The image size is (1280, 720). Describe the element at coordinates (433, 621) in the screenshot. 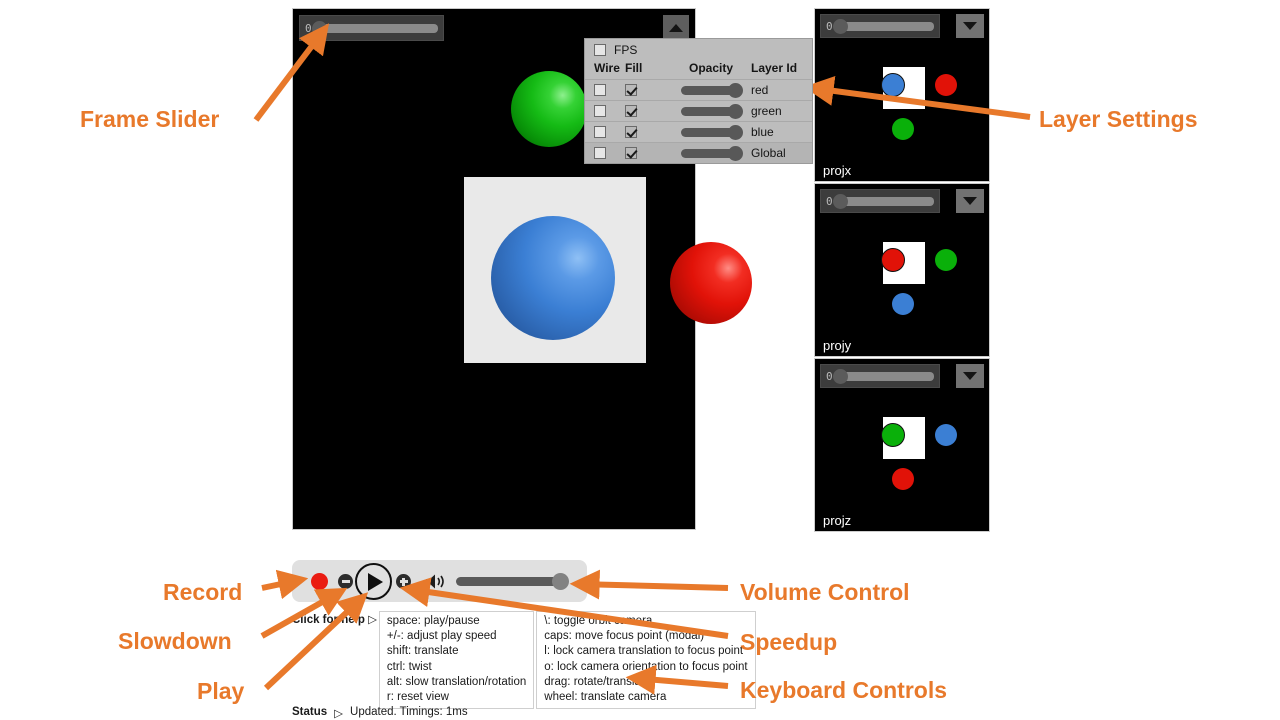

I see `help-item: space: play/pause` at that location.